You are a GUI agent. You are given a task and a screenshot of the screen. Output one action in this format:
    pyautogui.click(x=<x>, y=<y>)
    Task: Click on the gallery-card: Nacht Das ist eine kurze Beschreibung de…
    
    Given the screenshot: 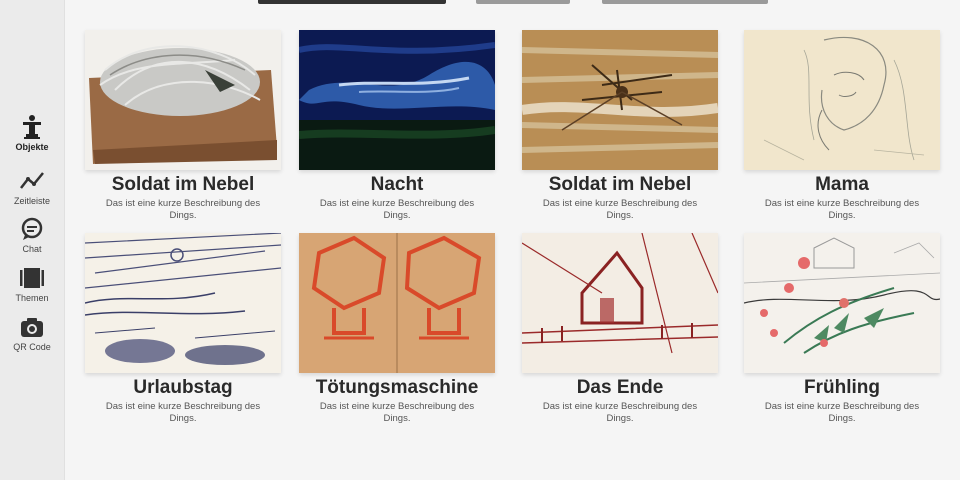 What is the action you would take?
    pyautogui.click(x=397, y=129)
    